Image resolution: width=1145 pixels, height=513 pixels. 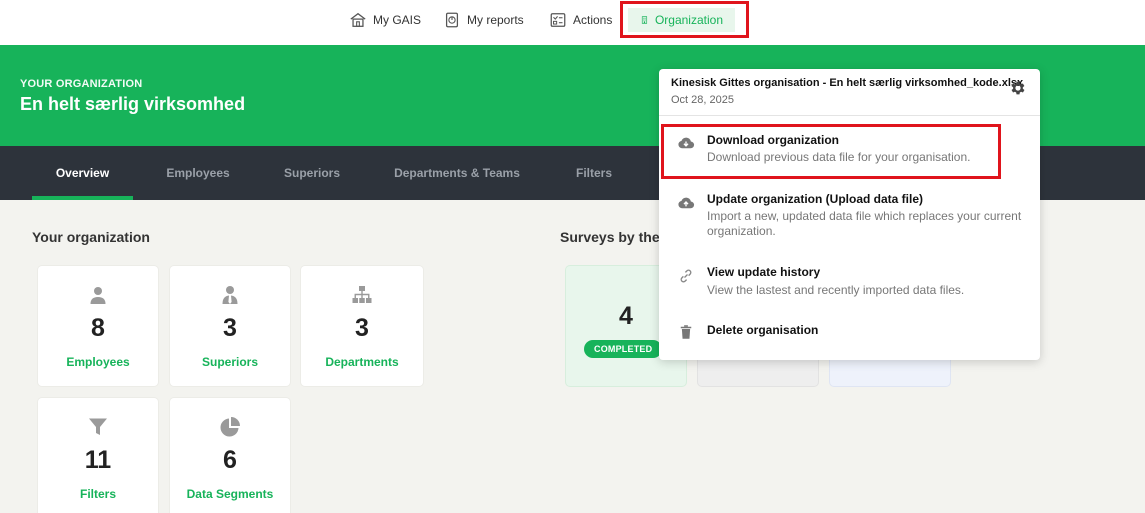 I want to click on stat-card-data-segments: 6 Data Segments, so click(x=230, y=455).